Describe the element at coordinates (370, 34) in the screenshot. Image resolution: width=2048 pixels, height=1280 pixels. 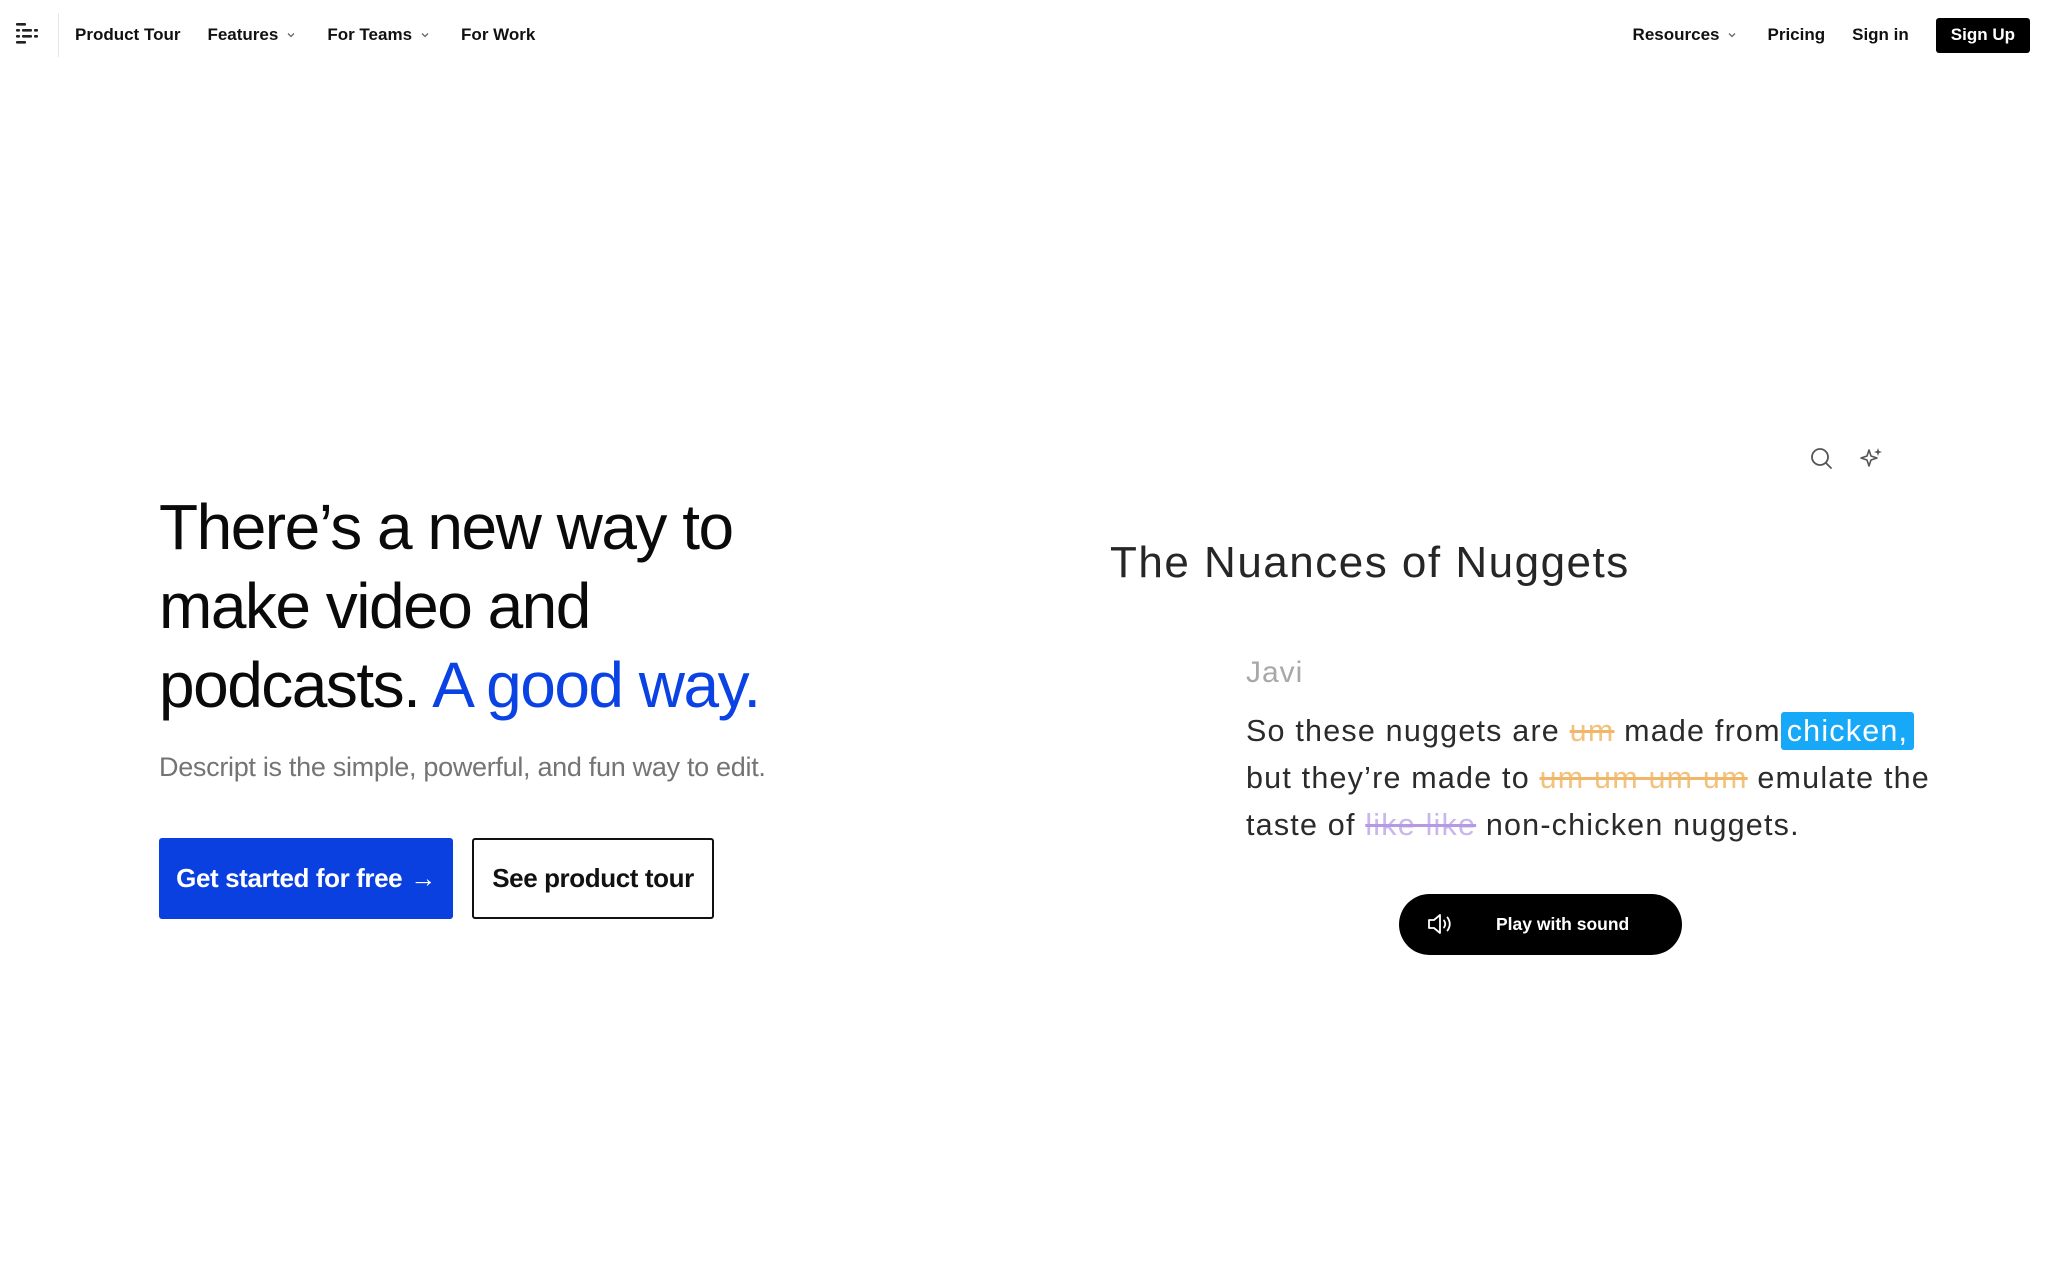
I see `nav-for-teams-label: For Teams` at that location.